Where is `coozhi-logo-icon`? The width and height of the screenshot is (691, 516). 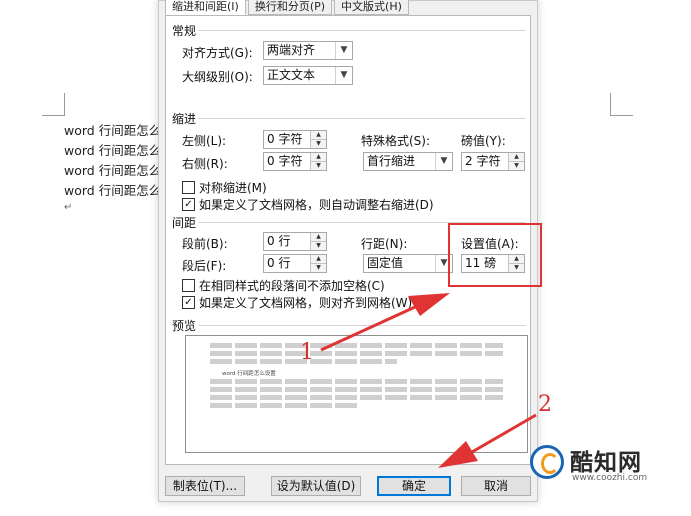 coozhi-logo-icon is located at coordinates (547, 462).